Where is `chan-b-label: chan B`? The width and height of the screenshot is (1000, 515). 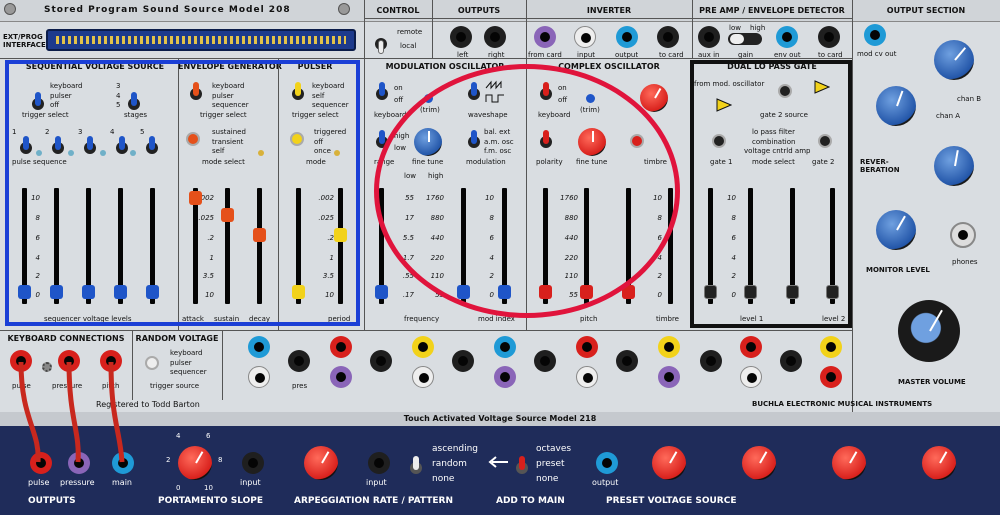 chan-b-label: chan B is located at coordinates (969, 99).